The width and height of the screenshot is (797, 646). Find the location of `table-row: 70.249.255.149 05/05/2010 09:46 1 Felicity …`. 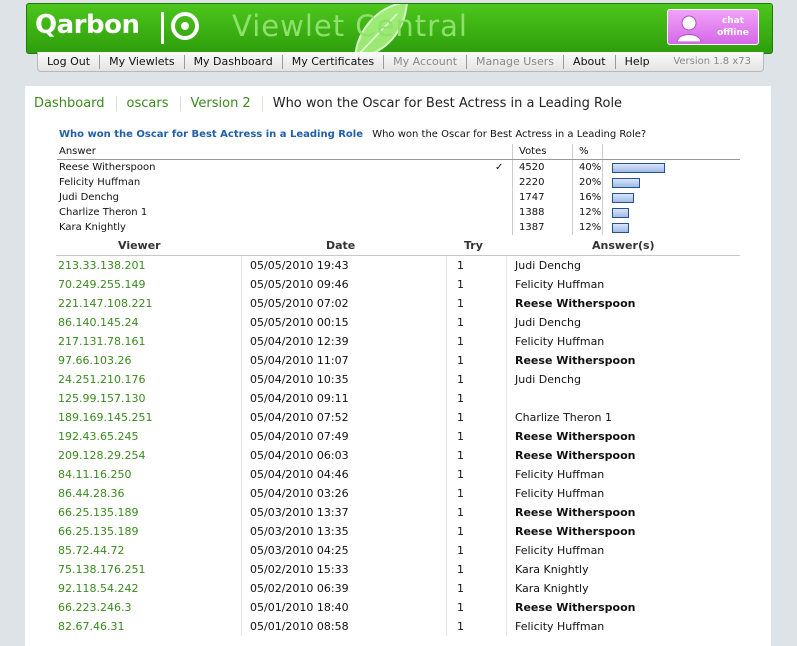

table-row: 70.249.255.149 05/05/2010 09:46 1 Felicity … is located at coordinates (398, 284).